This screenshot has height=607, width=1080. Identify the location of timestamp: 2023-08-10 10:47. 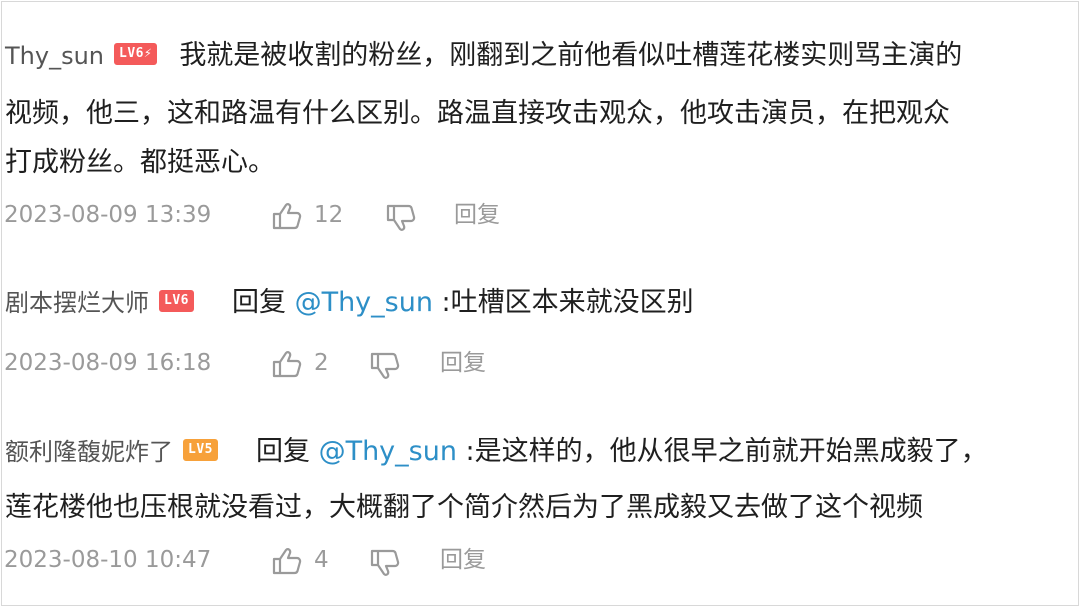
(108, 560).